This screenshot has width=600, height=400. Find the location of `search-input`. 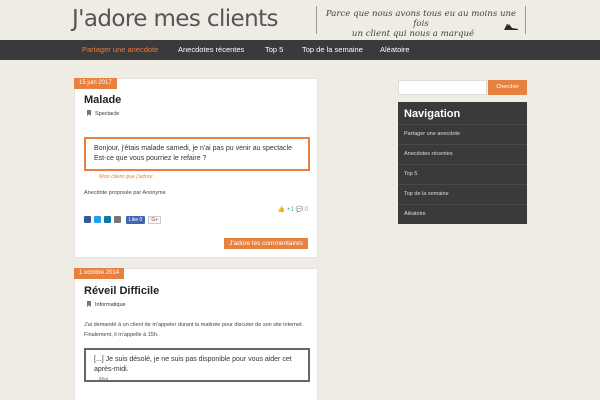

search-input is located at coordinates (442, 87).